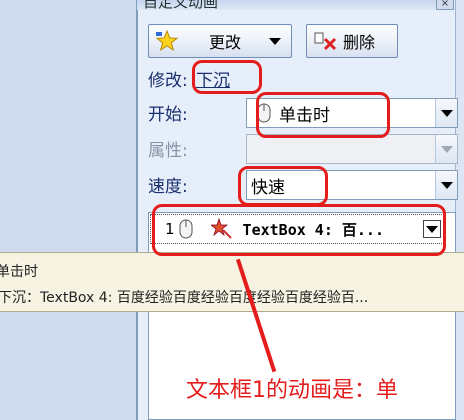 This screenshot has width=464, height=420. I want to click on modify-value: 下沉, so click(213, 81).